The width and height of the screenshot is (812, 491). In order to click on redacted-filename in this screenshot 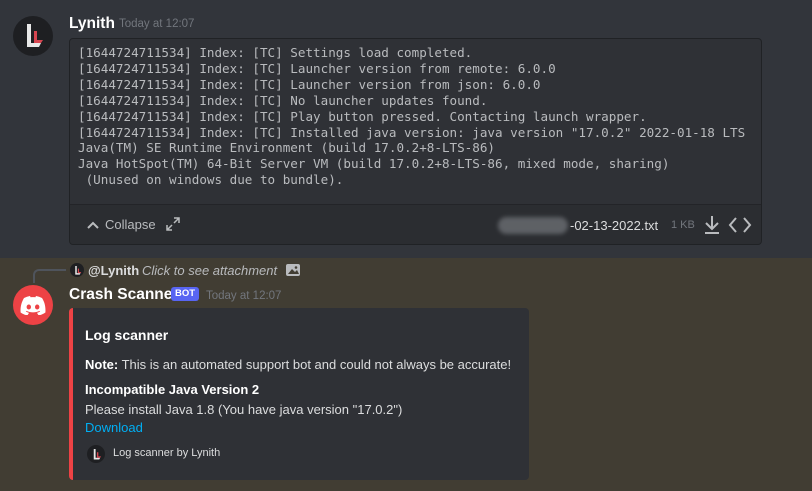, I will do `click(533, 225)`.